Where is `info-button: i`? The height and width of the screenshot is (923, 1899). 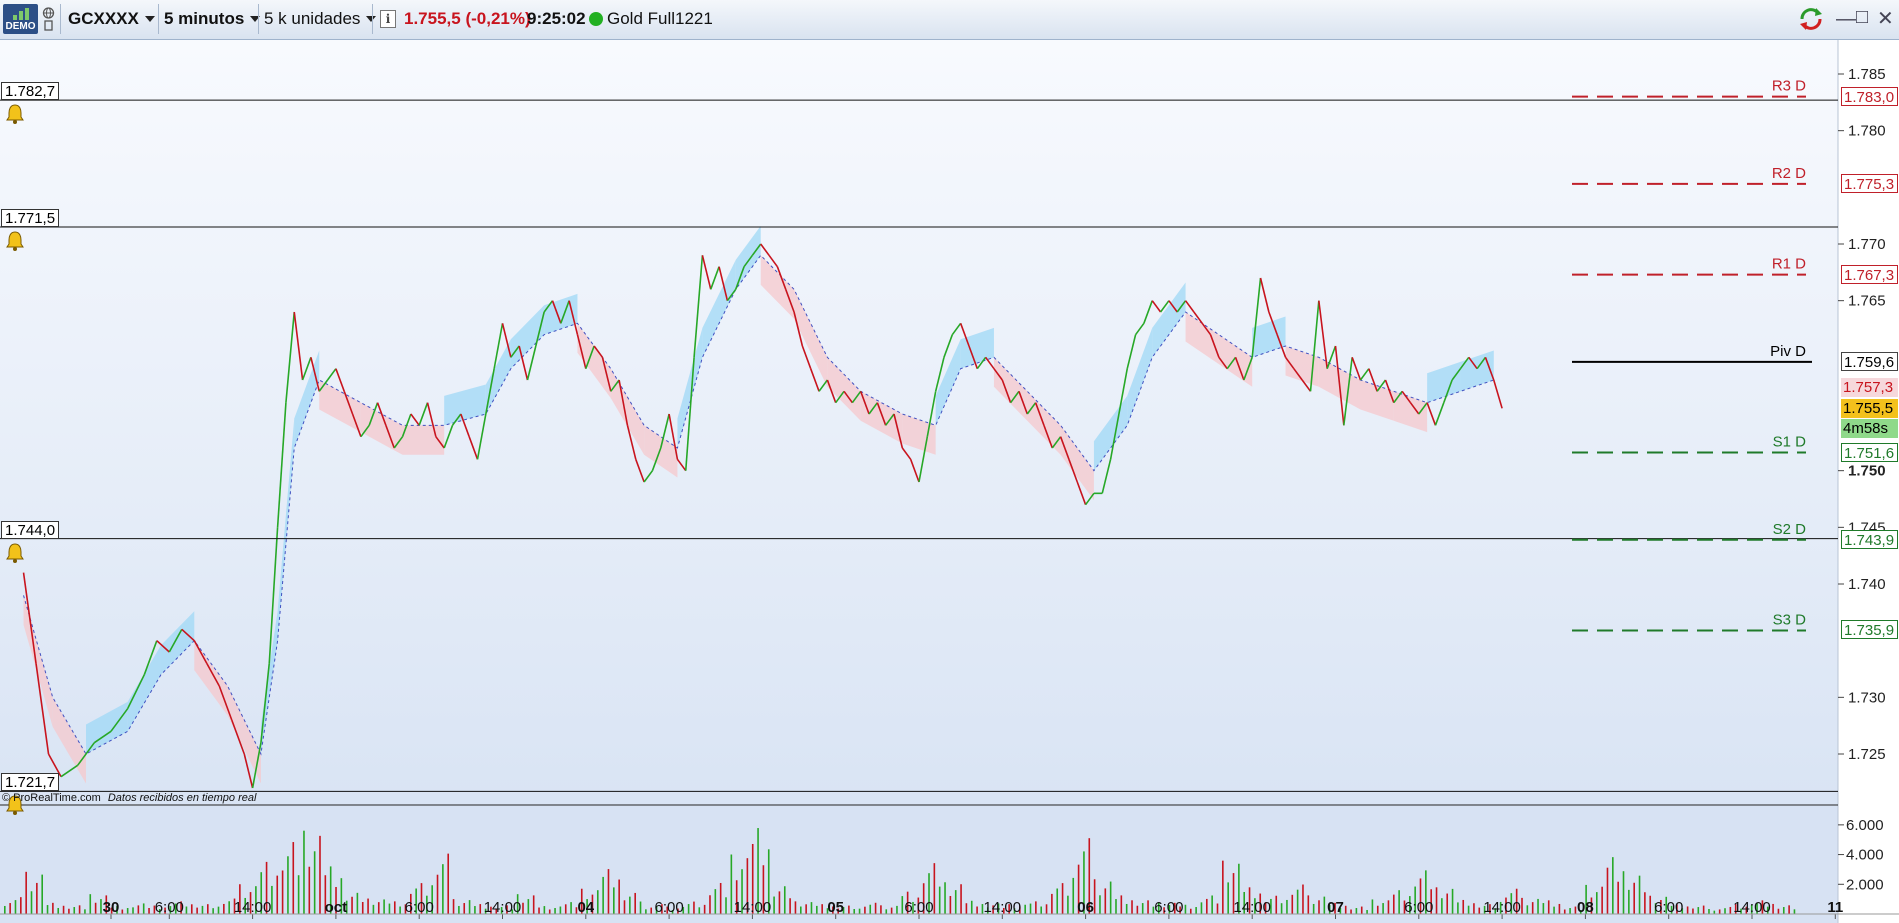
info-button: i is located at coordinates (388, 19).